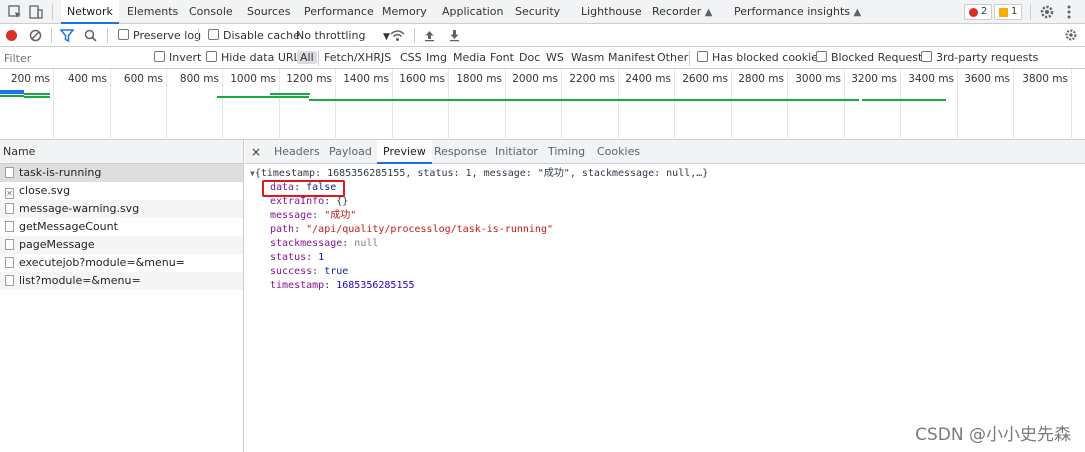  What do you see at coordinates (121, 209) in the screenshot?
I see `request-row: message-warning.svg` at bounding box center [121, 209].